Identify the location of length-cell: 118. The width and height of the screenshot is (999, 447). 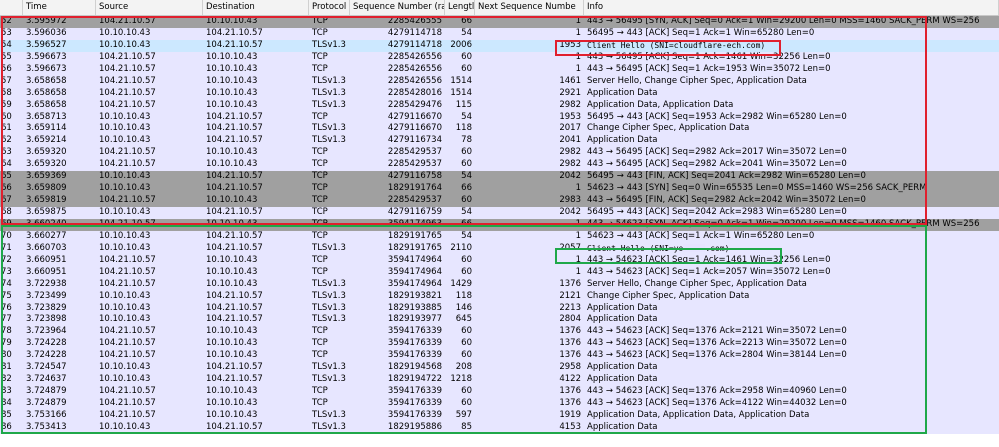
(463, 128).